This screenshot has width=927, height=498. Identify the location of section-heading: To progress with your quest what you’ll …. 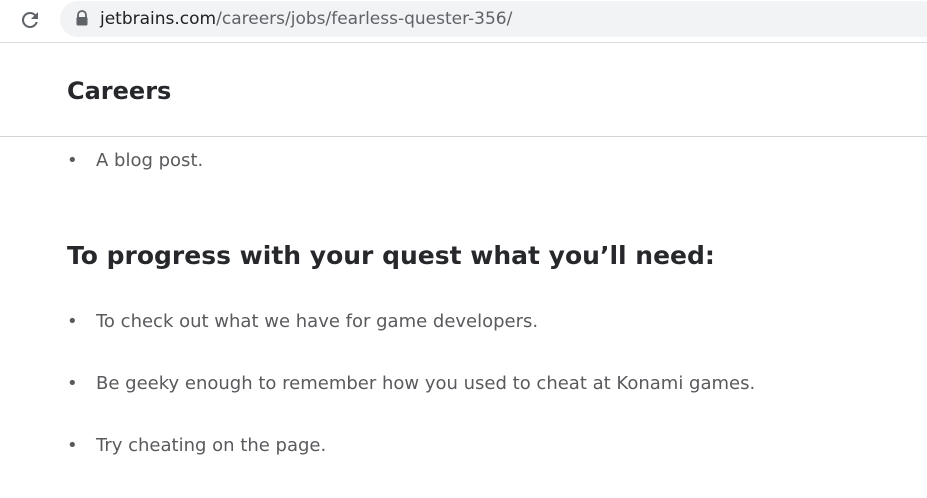
(391, 255).